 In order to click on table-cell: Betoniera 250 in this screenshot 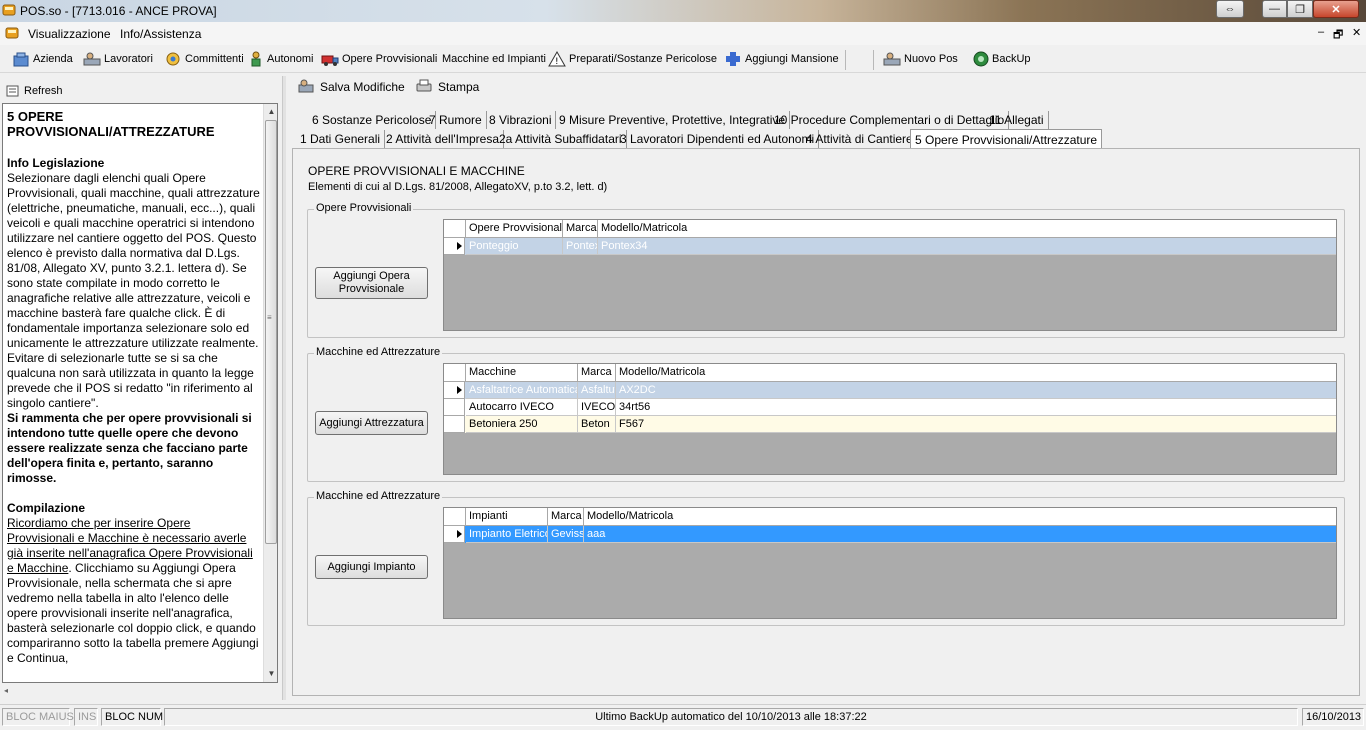, I will do `click(522, 424)`.